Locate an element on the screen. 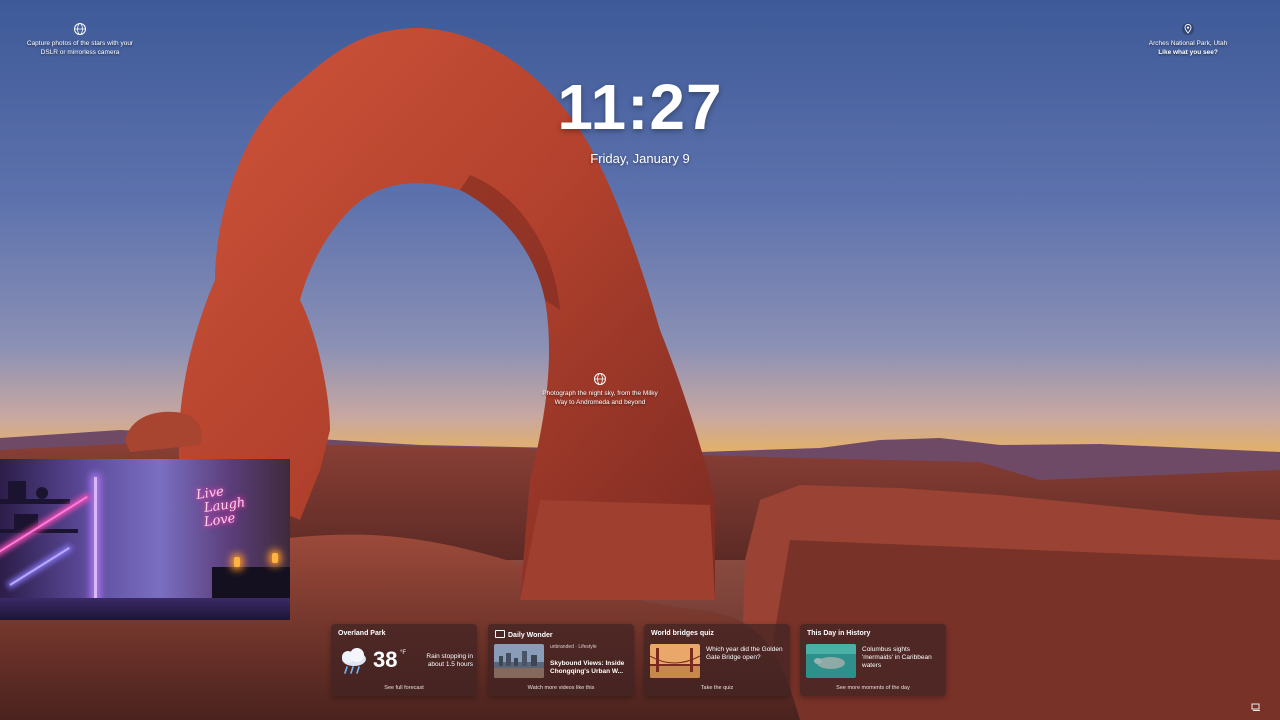 The image size is (1280, 720). neon-light-diagonal is located at coordinates (39, 566).